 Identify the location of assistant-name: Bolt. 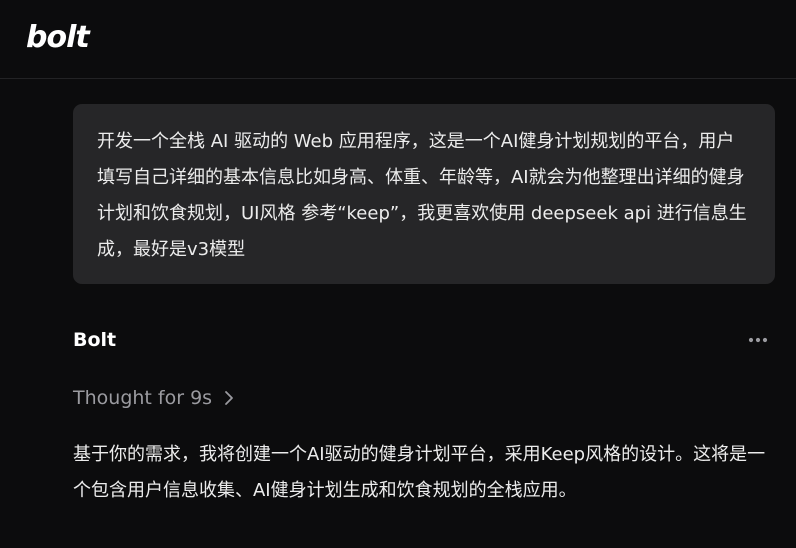
(95, 340).